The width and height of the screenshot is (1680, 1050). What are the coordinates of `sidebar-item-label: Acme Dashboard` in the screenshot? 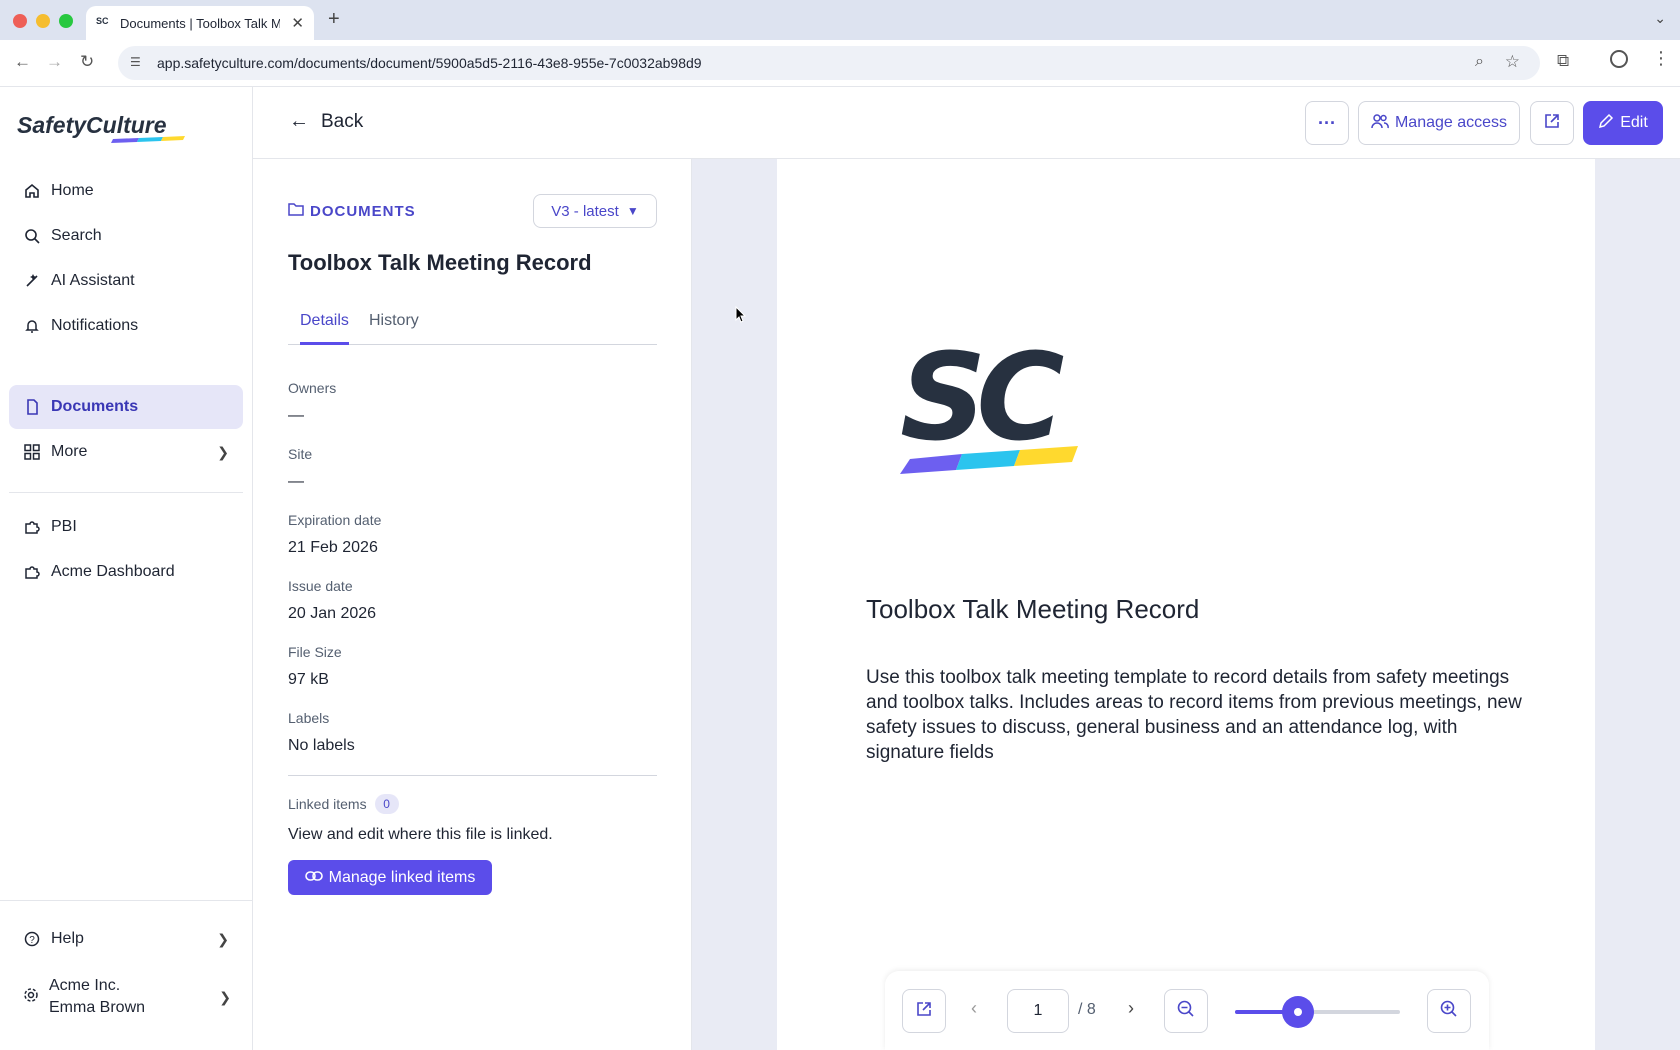 It's located at (113, 571).